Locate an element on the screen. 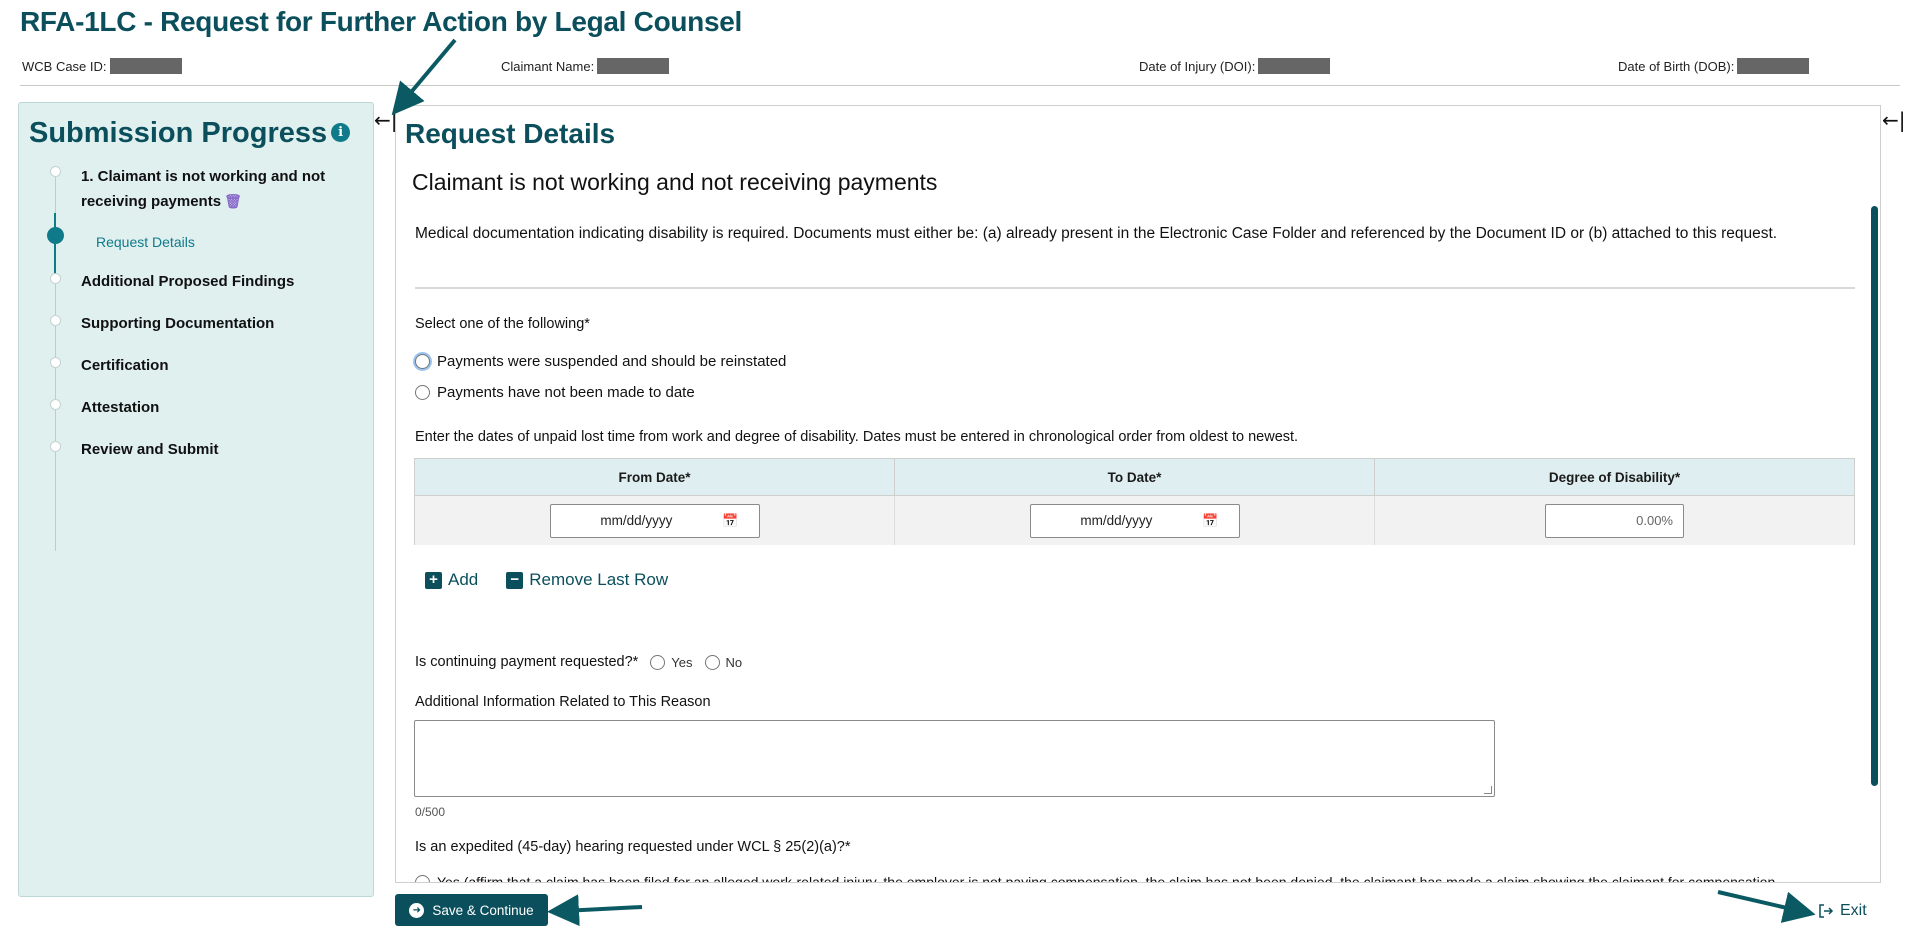  step-dot-active is located at coordinates (55, 235).